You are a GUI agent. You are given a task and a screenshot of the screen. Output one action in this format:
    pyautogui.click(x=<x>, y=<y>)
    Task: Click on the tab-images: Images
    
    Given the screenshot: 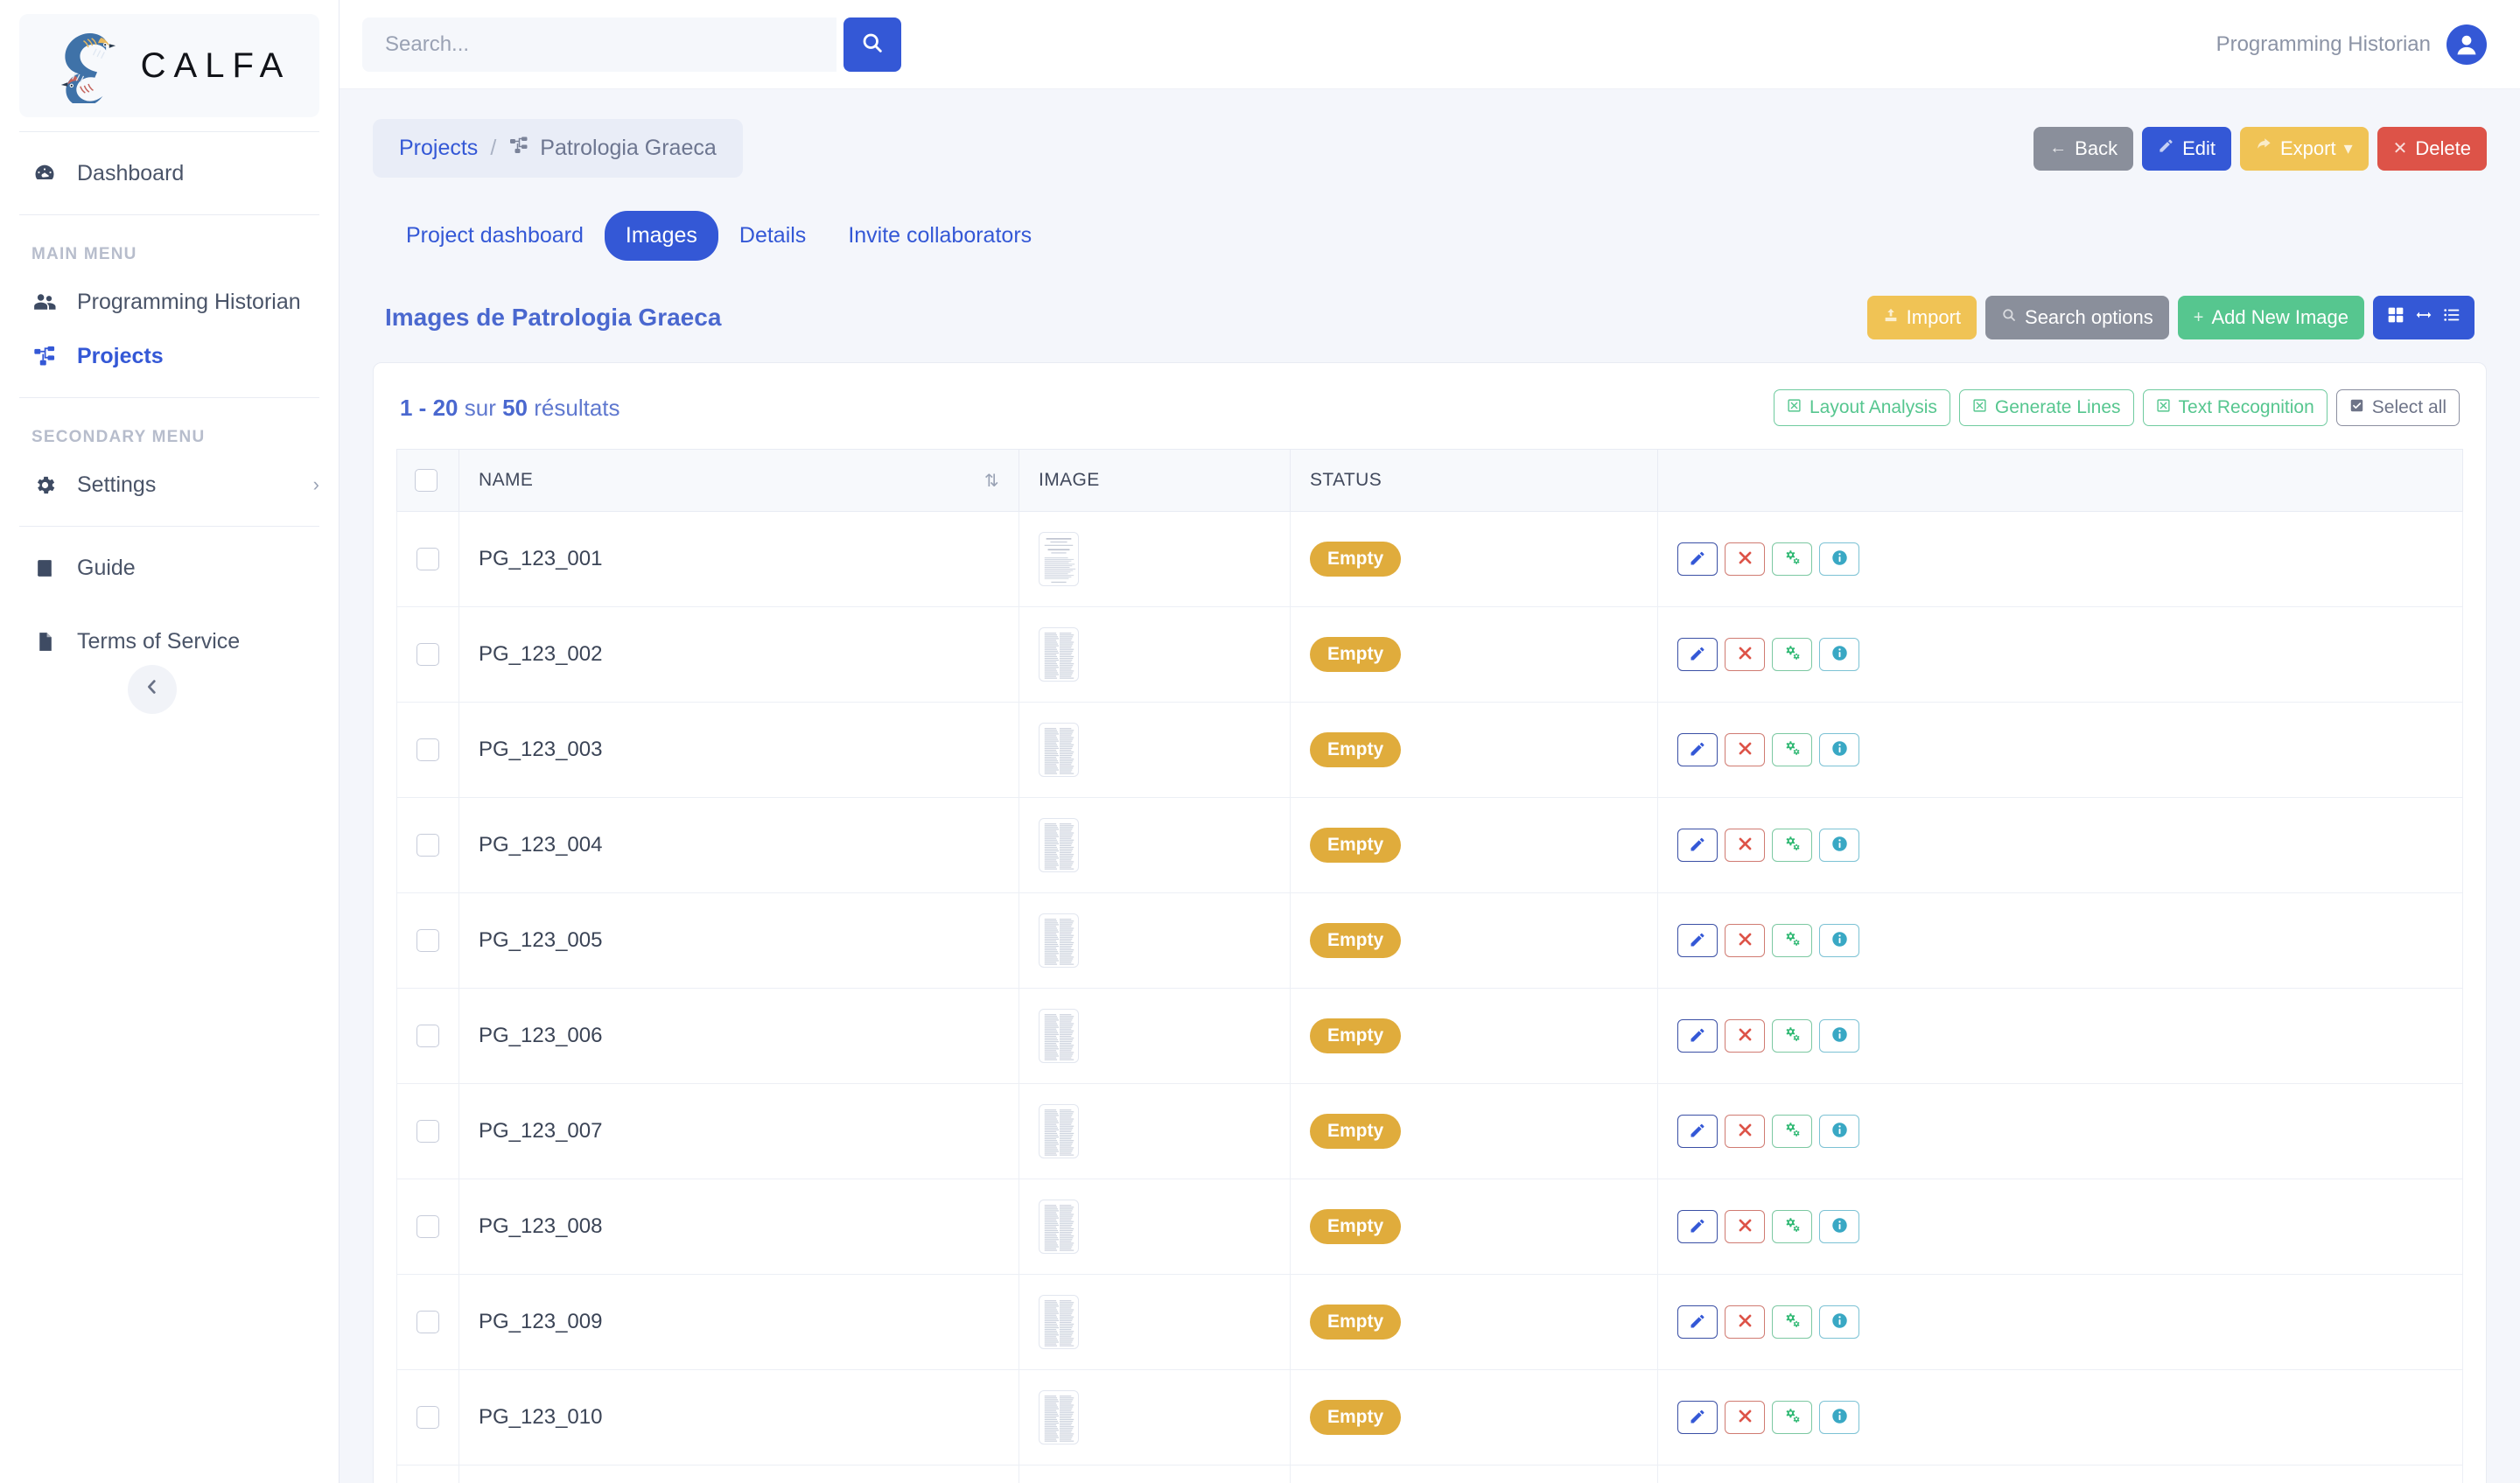 What is the action you would take?
    pyautogui.click(x=661, y=236)
    